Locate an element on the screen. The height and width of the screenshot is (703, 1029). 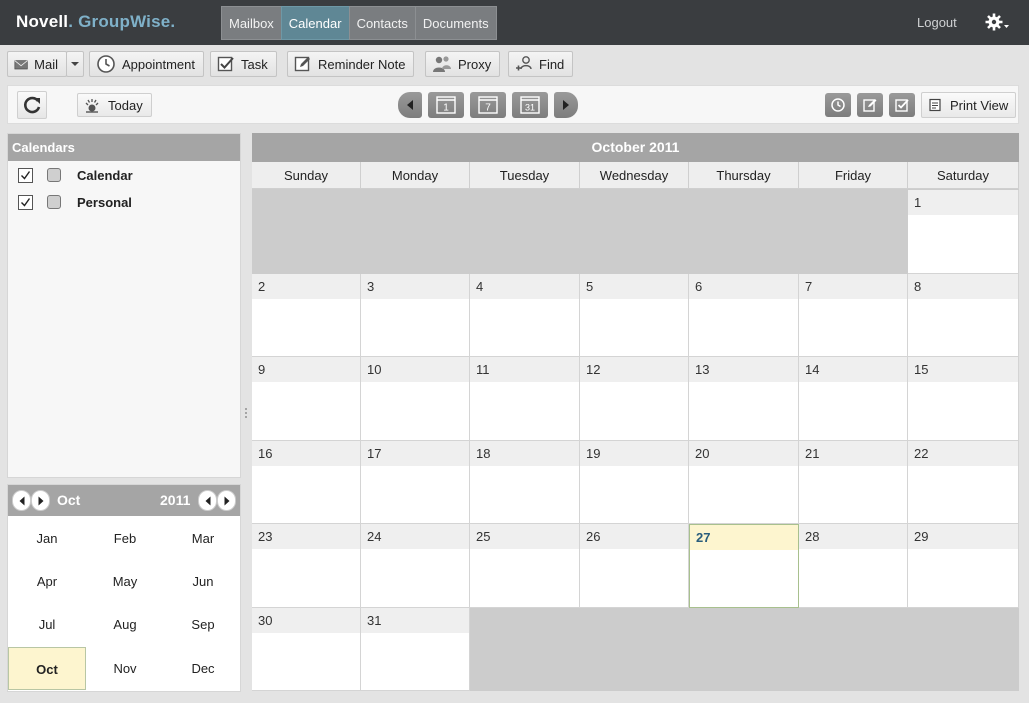
day-number: 30 is located at coordinates (306, 620).